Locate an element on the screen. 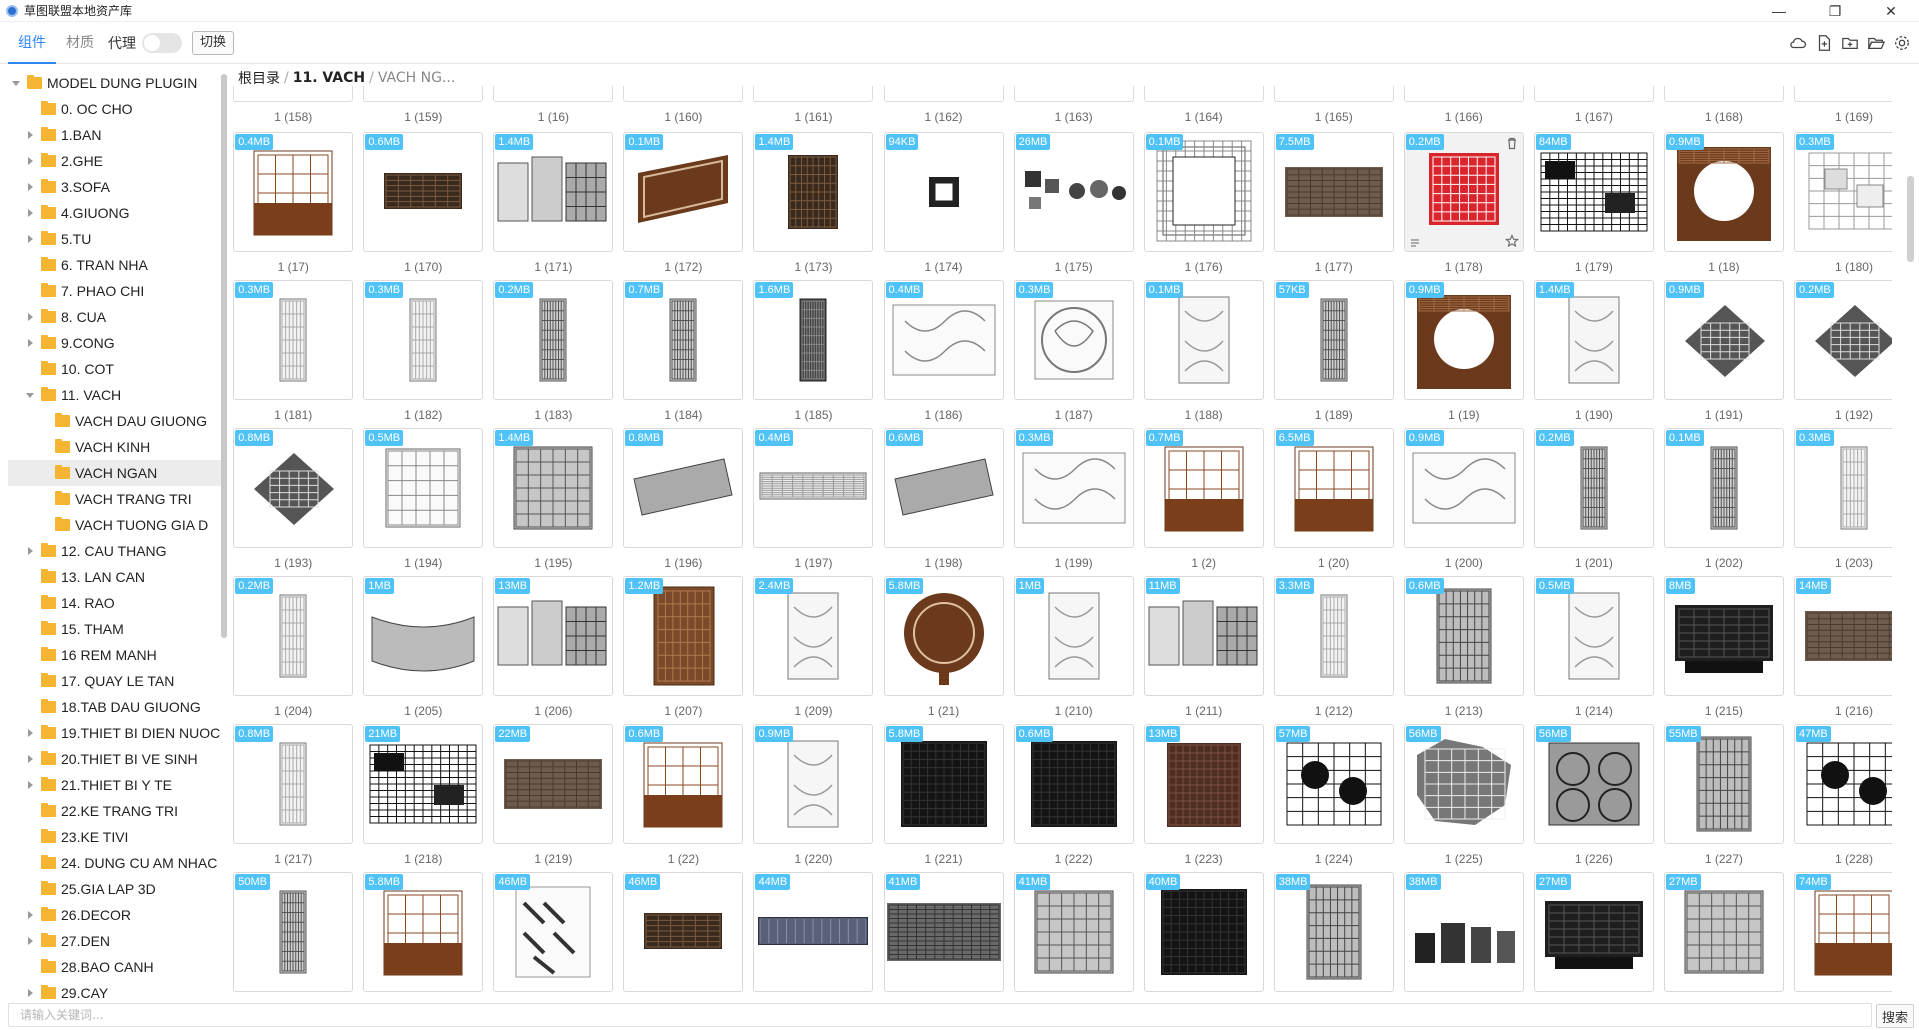  tree-item: 12. CAU THANG is located at coordinates (115, 551).